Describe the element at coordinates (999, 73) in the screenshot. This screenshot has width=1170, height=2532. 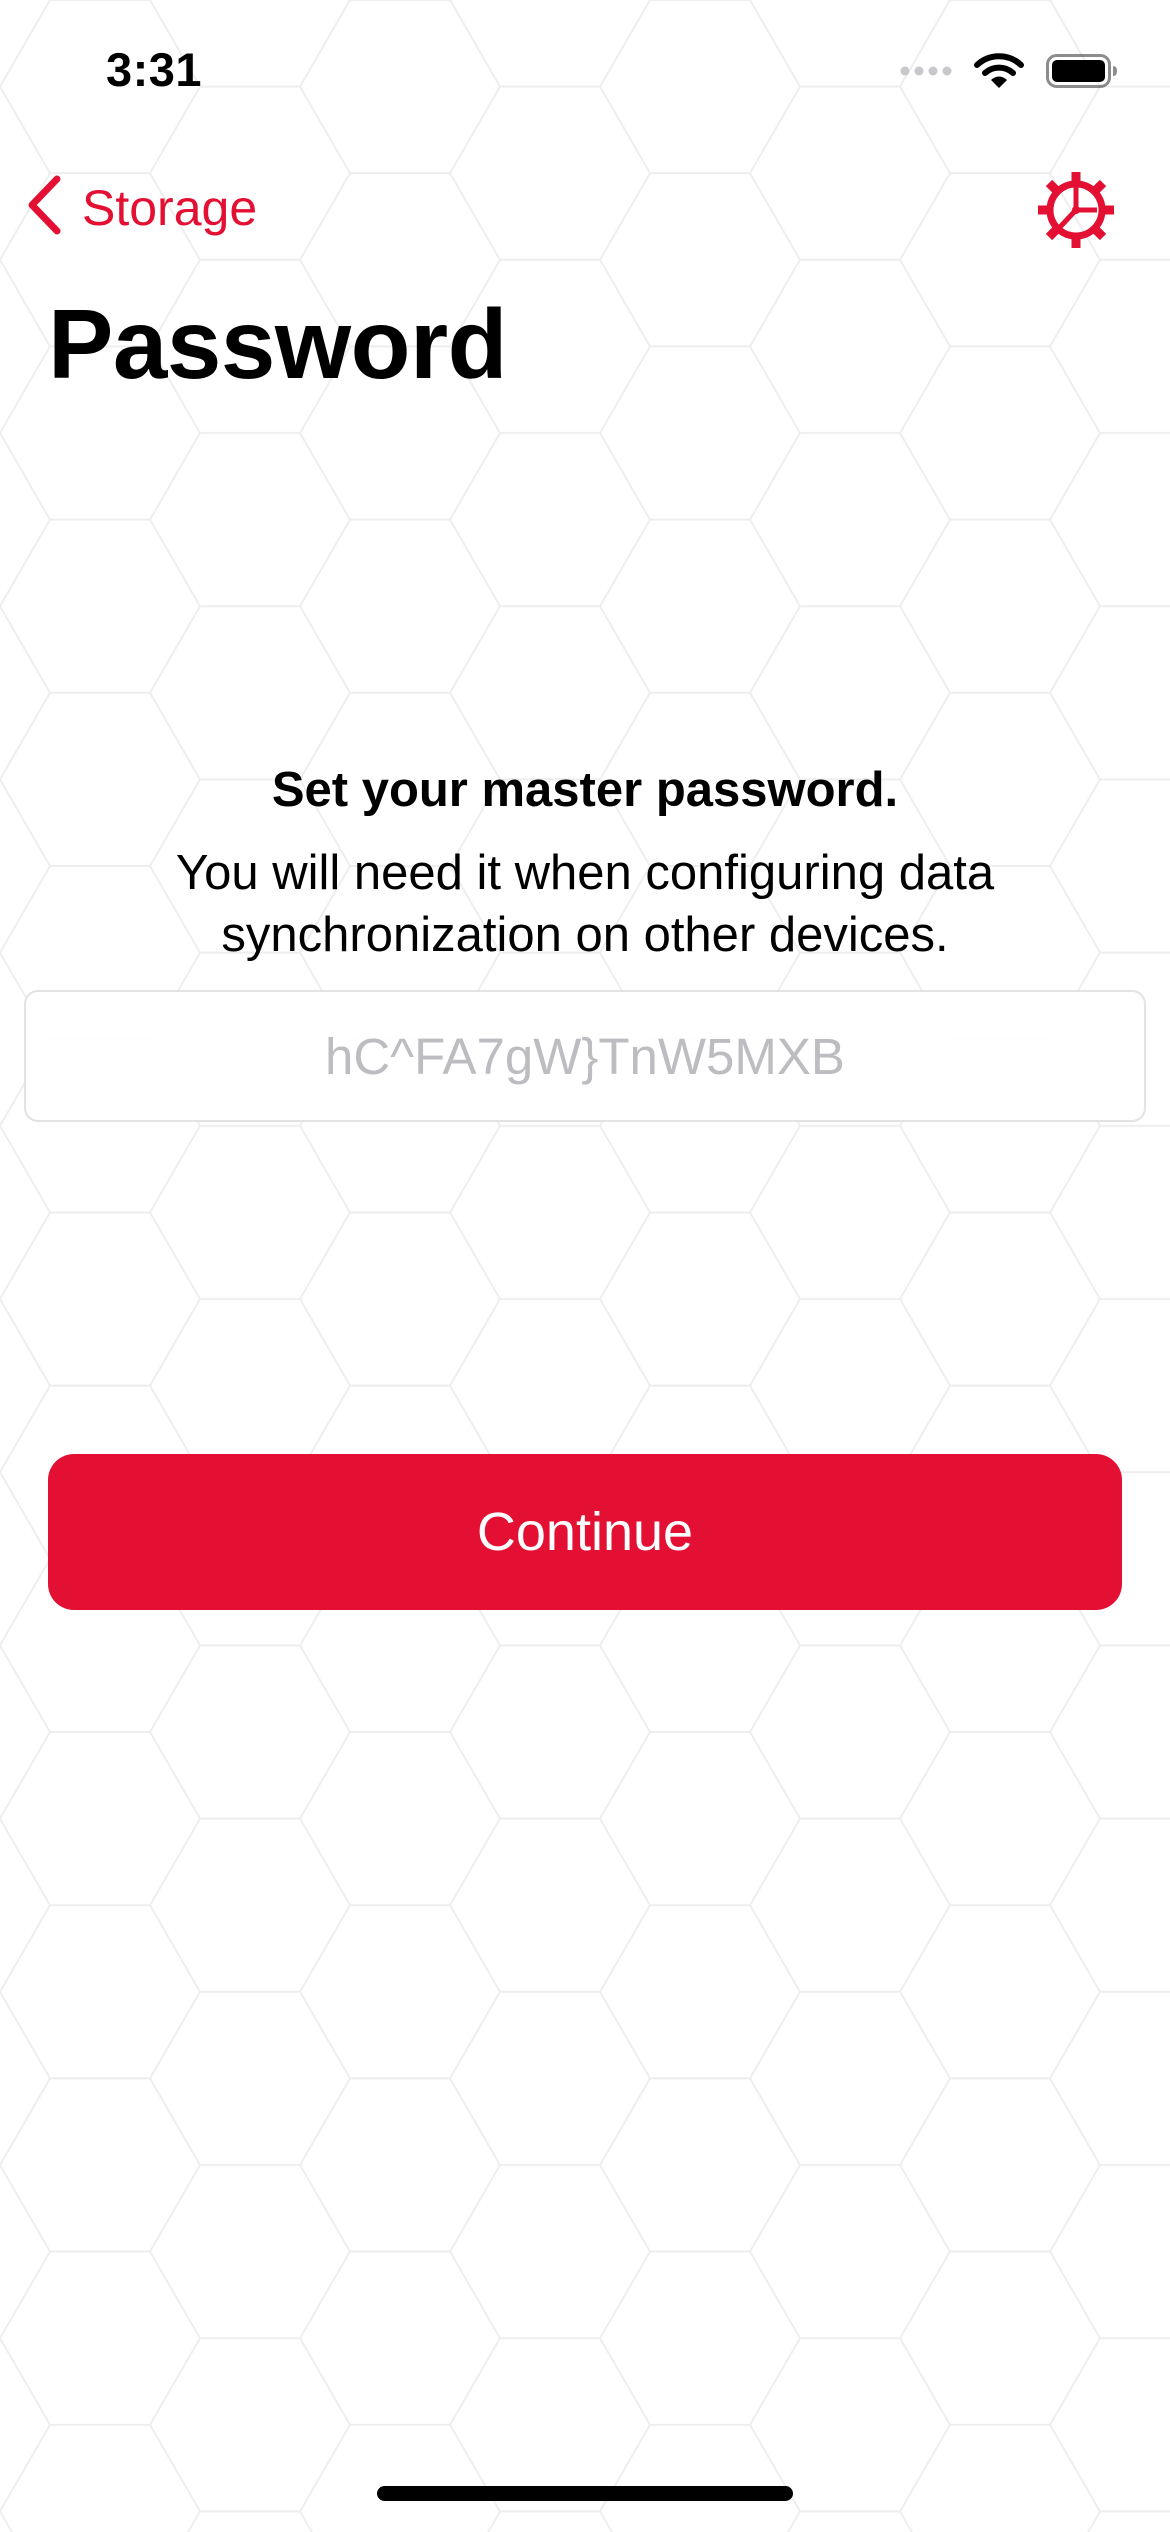
I see `wifi-icon` at that location.